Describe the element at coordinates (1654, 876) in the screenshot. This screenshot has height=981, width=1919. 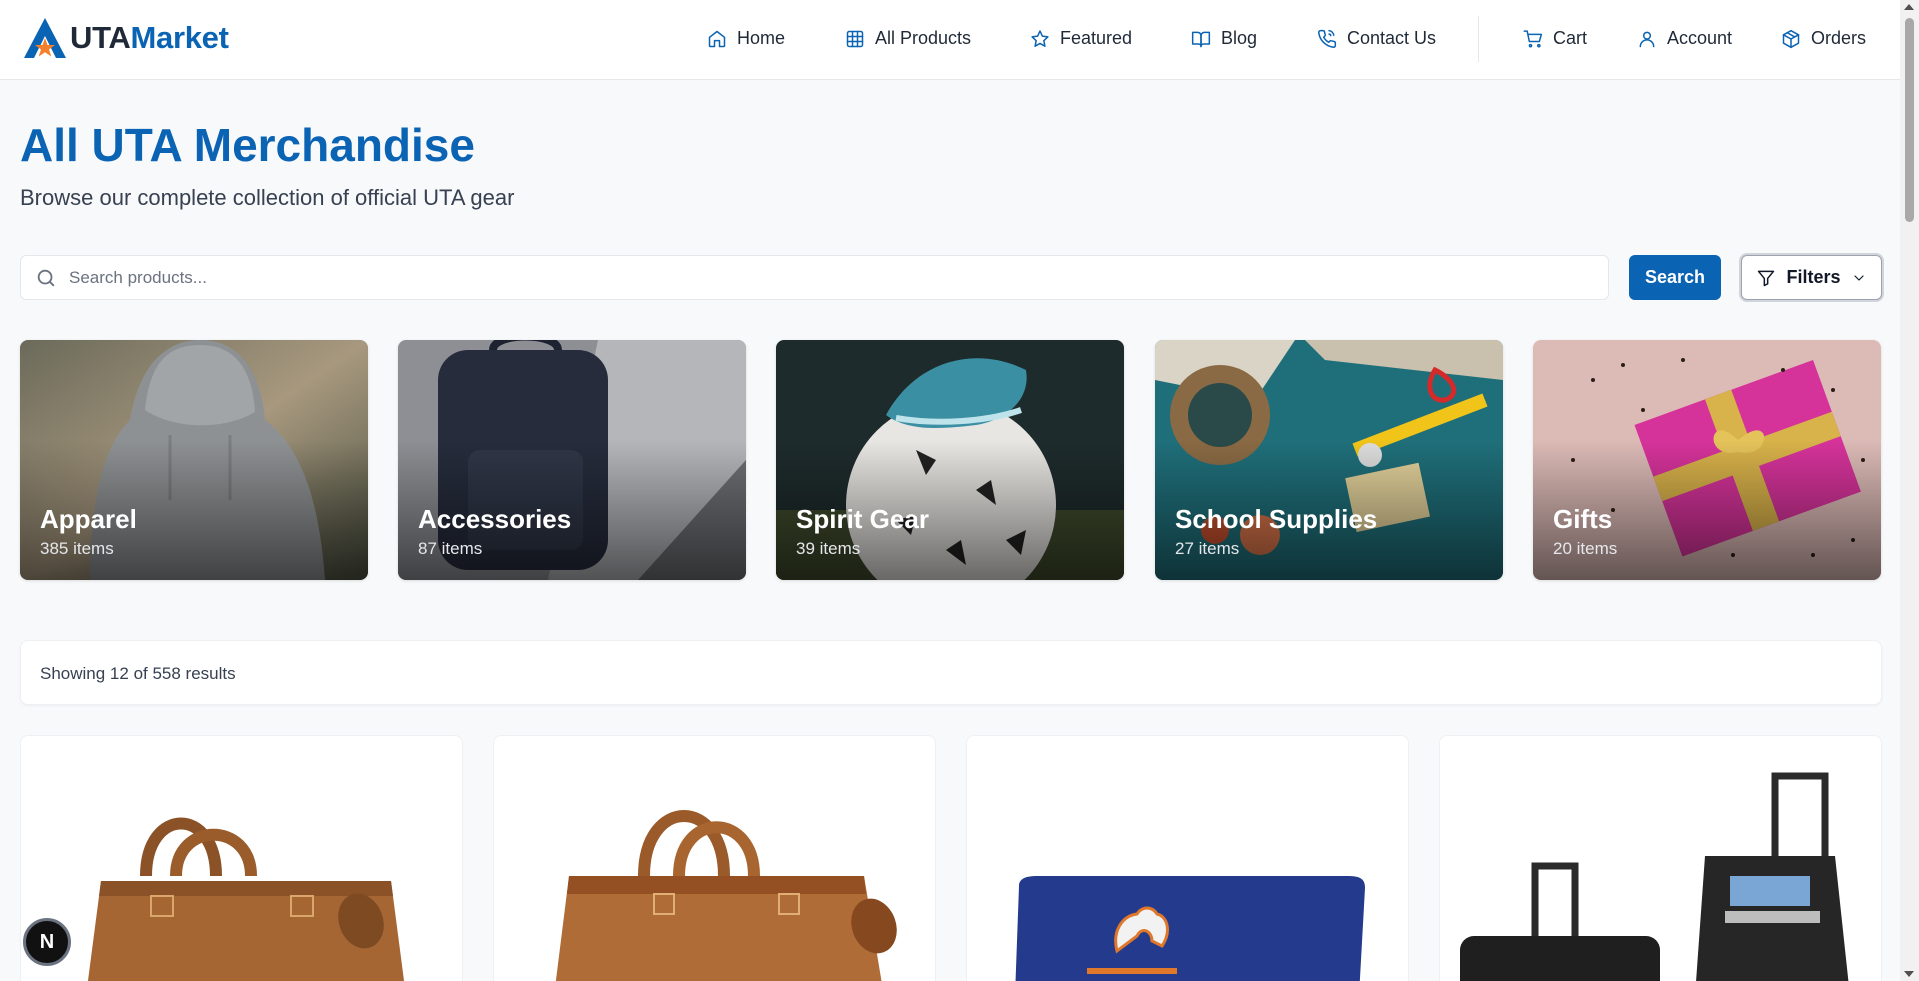
I see `rolling-luggage-image` at that location.